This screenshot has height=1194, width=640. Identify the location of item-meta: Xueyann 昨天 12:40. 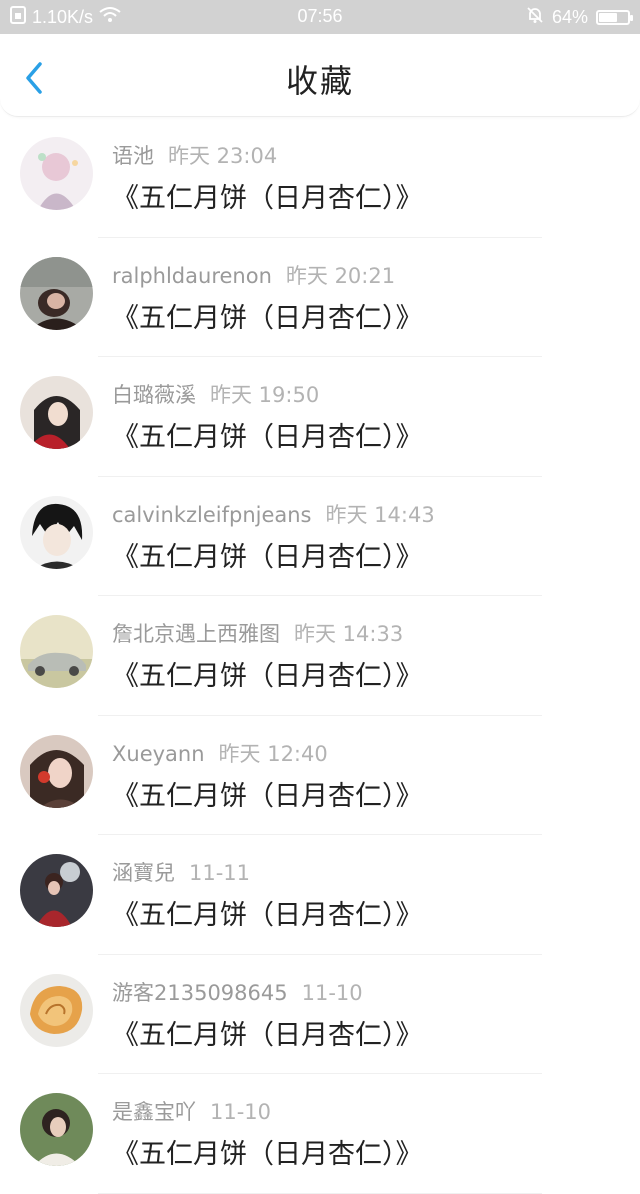
(220, 753).